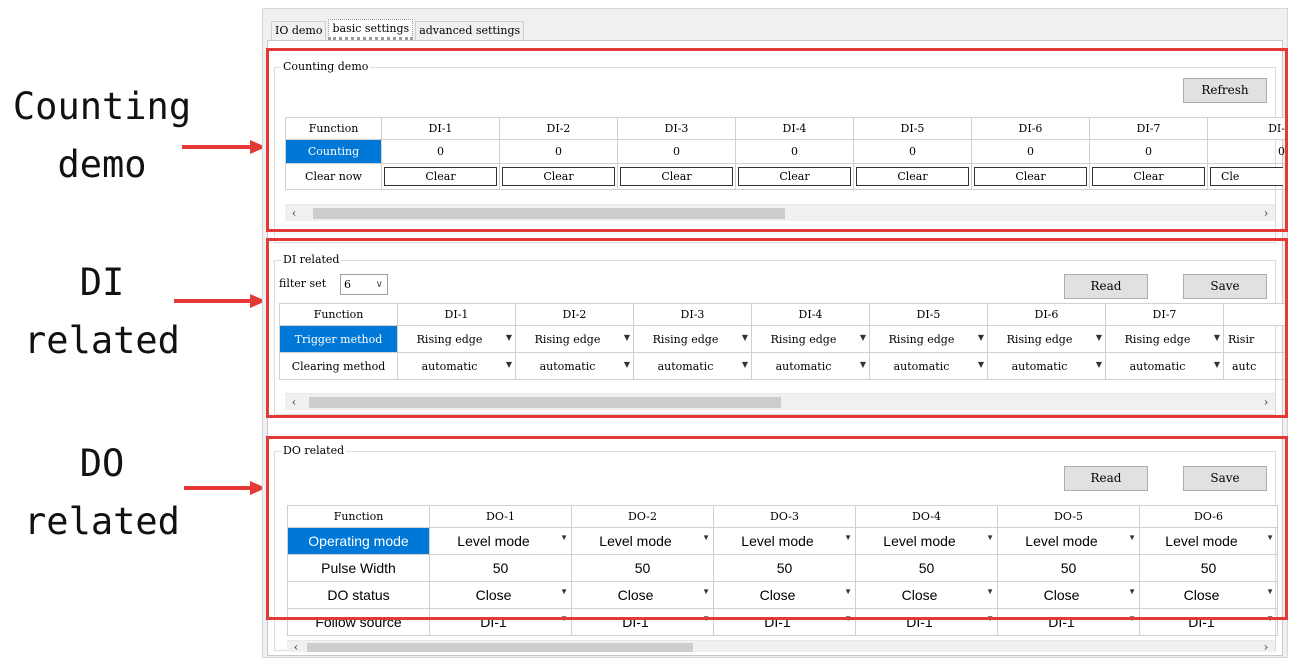 The height and width of the screenshot is (661, 1292). Describe the element at coordinates (1254, 366) in the screenshot. I see `clearing-method-cell-partial: autc` at that location.